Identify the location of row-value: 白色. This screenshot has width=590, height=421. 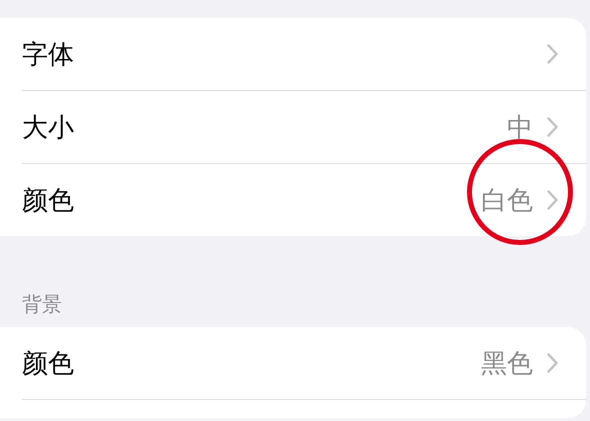
(507, 201).